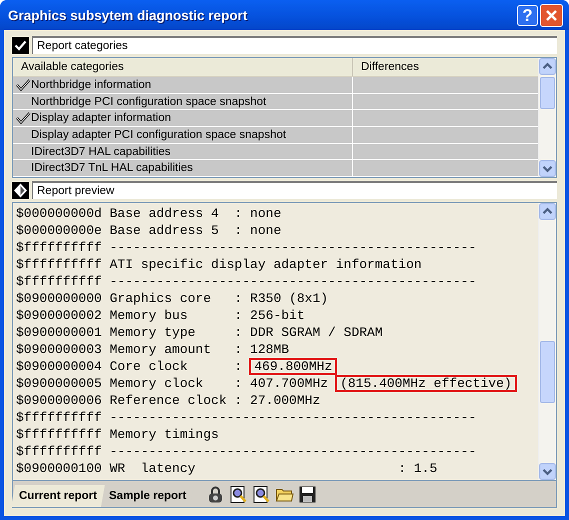 This screenshot has width=569, height=520. Describe the element at coordinates (294, 190) in the screenshot. I see `section-title: Report preview` at that location.